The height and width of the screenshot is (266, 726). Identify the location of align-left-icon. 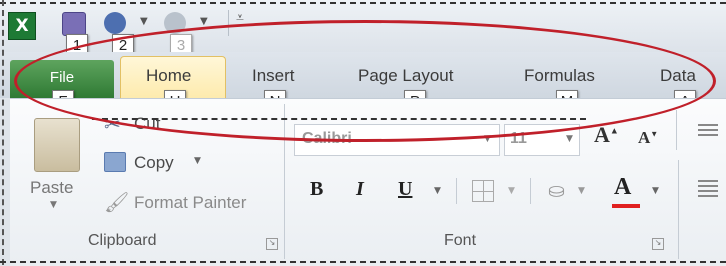
(708, 189).